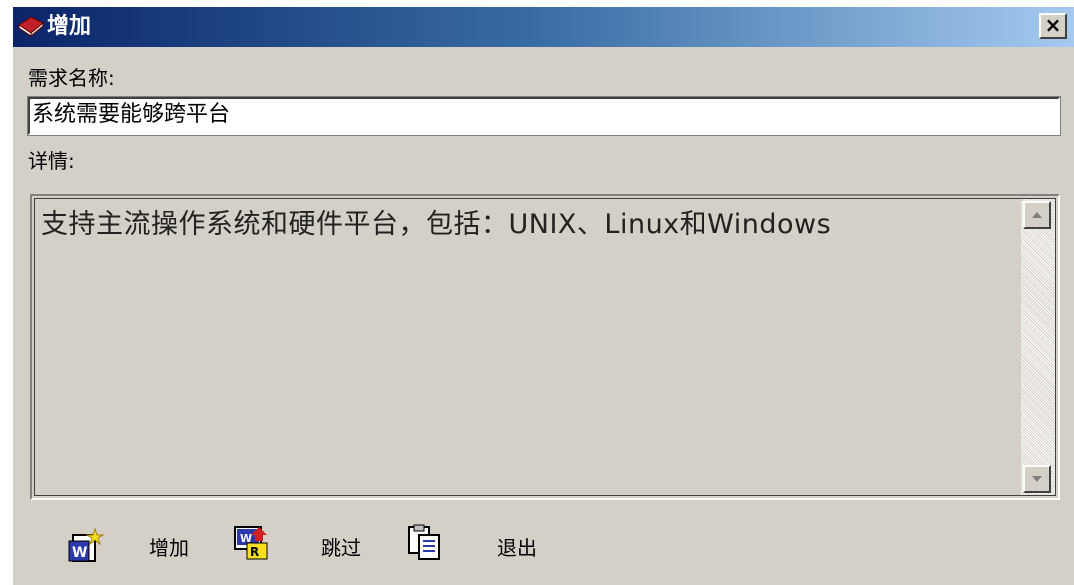  I want to click on requirement-name-label: 需求名称:, so click(71, 78).